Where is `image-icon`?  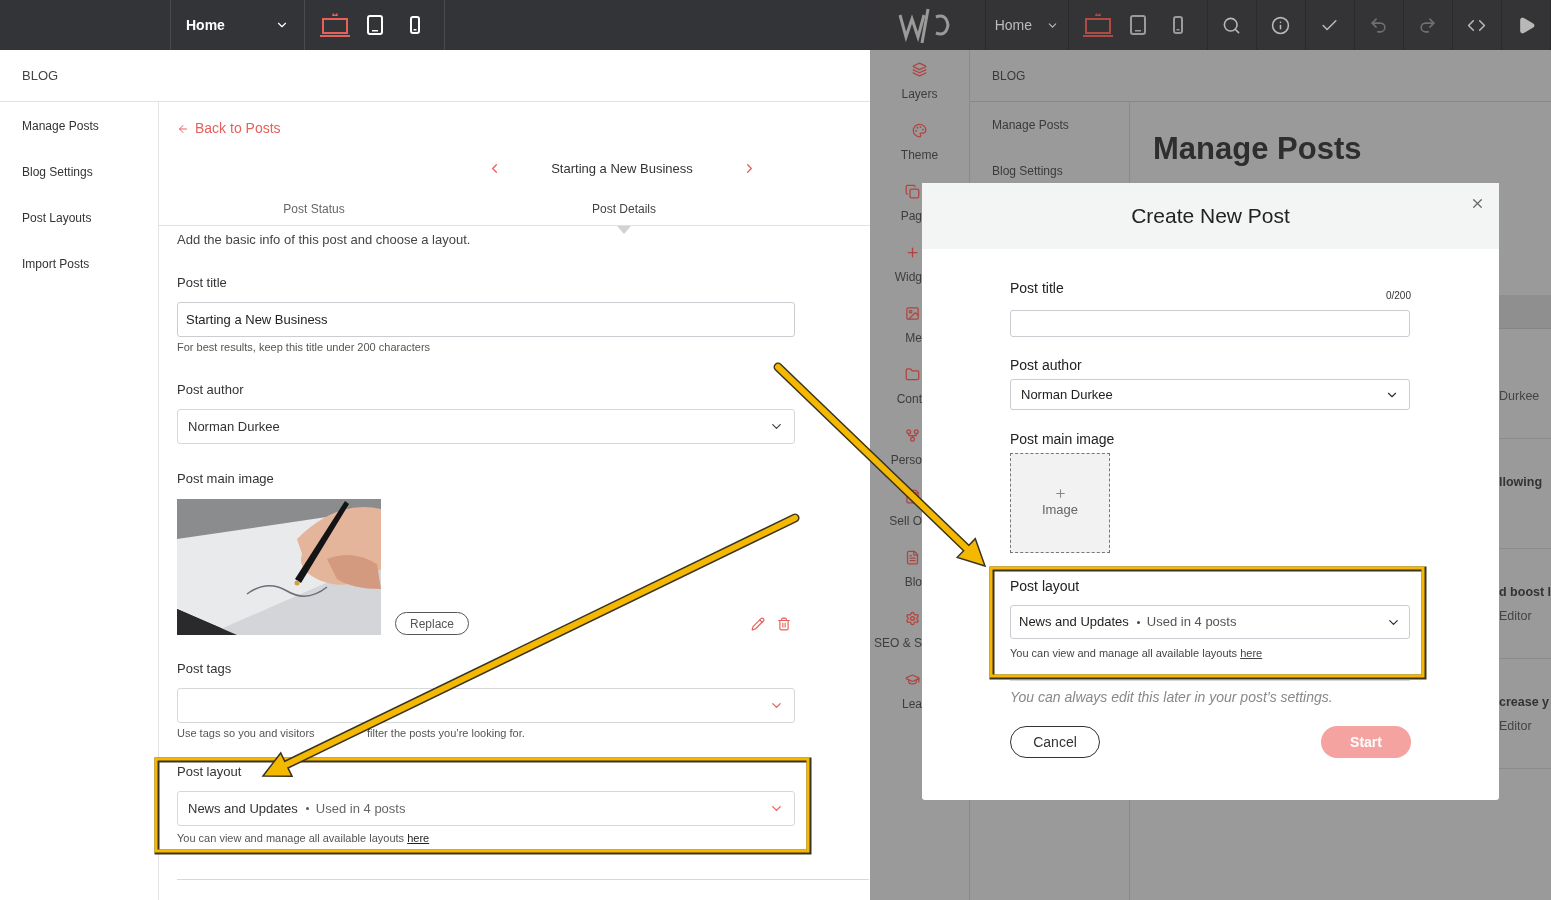
image-icon is located at coordinates (912, 313).